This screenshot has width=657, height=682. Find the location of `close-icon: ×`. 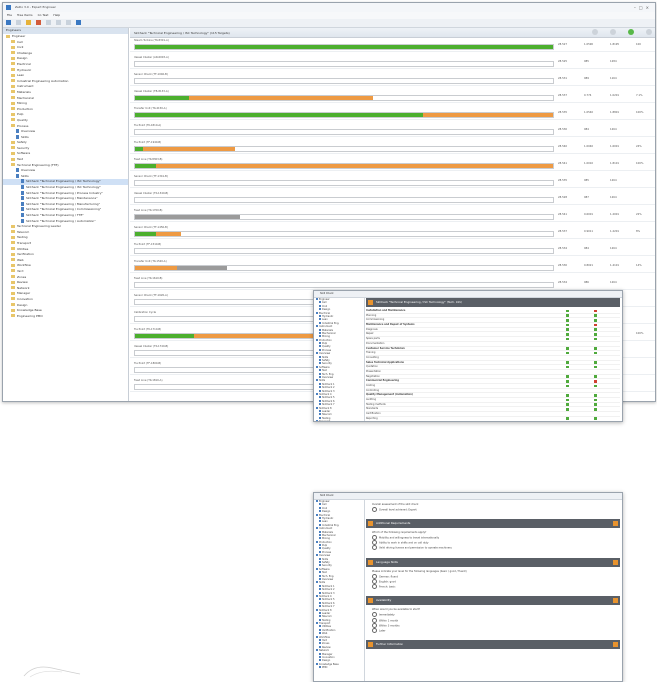

close-icon: × is located at coordinates (649, 7).